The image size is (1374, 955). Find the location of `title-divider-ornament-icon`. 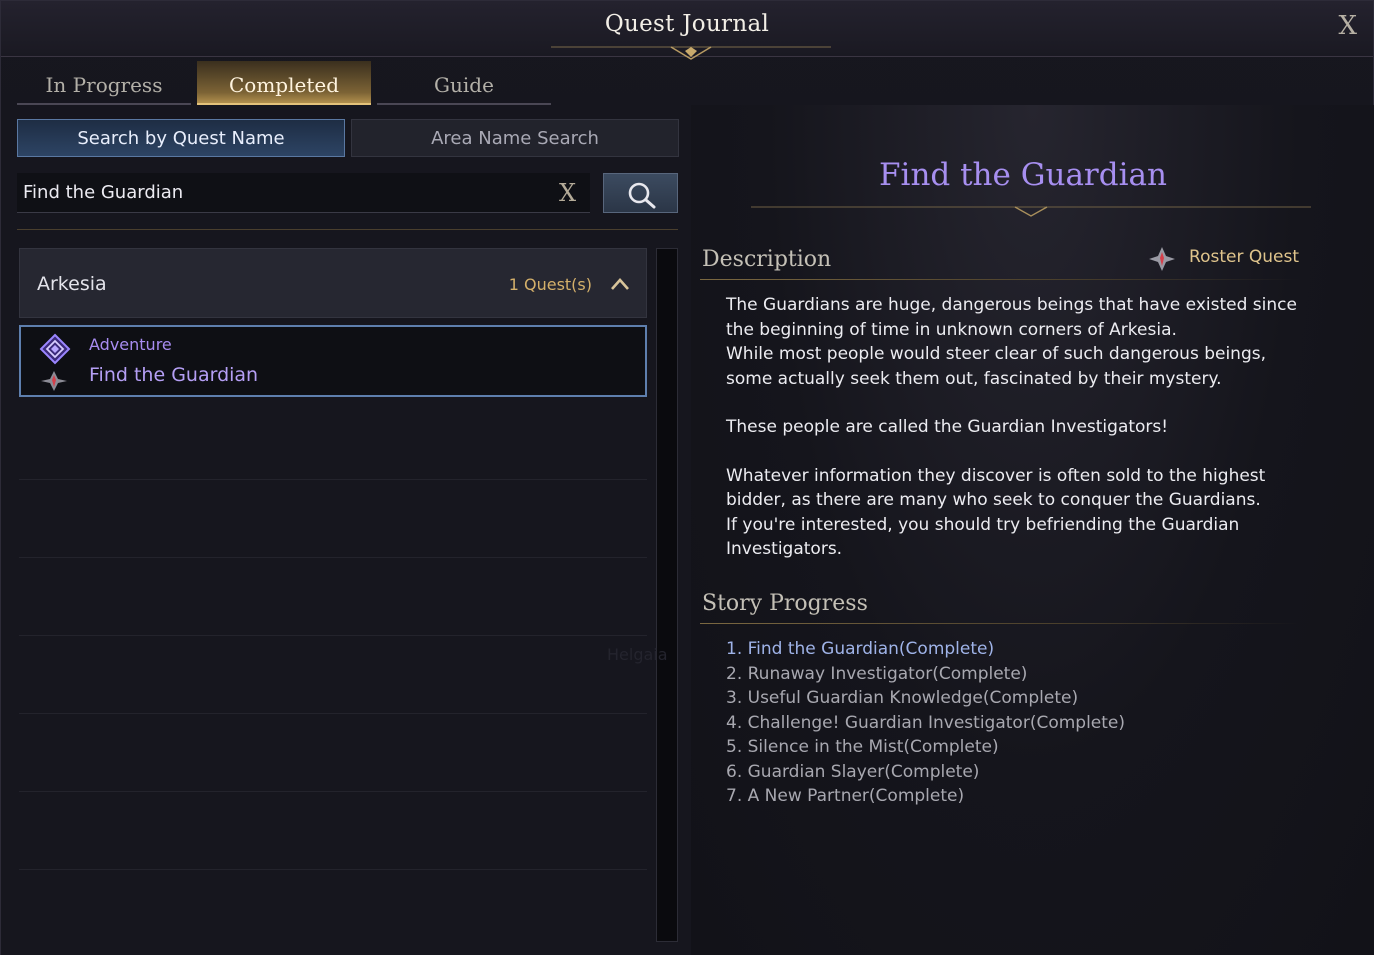

title-divider-ornament-icon is located at coordinates (1031, 211).